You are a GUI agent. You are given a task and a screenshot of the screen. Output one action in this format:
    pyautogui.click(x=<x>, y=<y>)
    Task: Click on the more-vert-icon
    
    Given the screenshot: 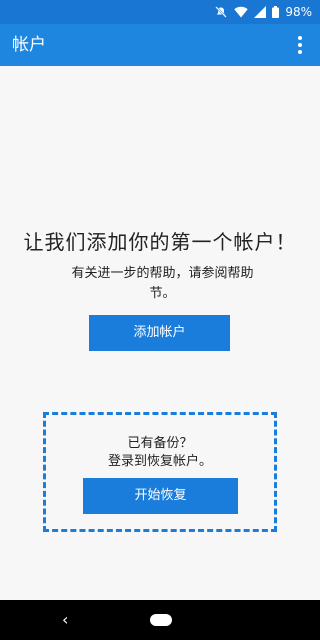 What is the action you would take?
    pyautogui.click(x=300, y=38)
    